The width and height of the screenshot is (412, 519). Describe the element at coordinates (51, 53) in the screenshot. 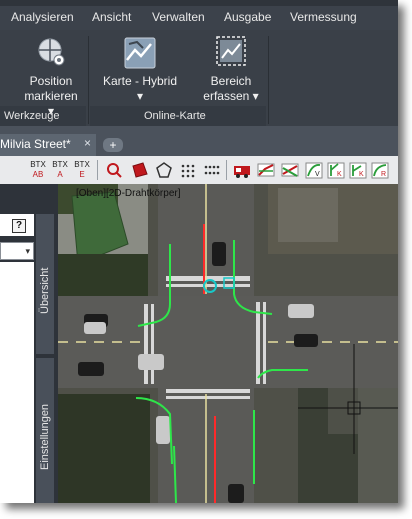

I see `crosshair-globe-icon` at that location.